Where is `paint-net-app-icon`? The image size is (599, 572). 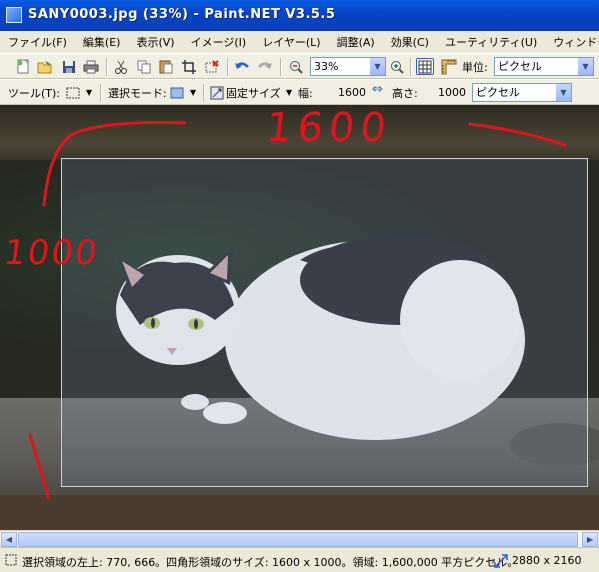 paint-net-app-icon is located at coordinates (14, 15).